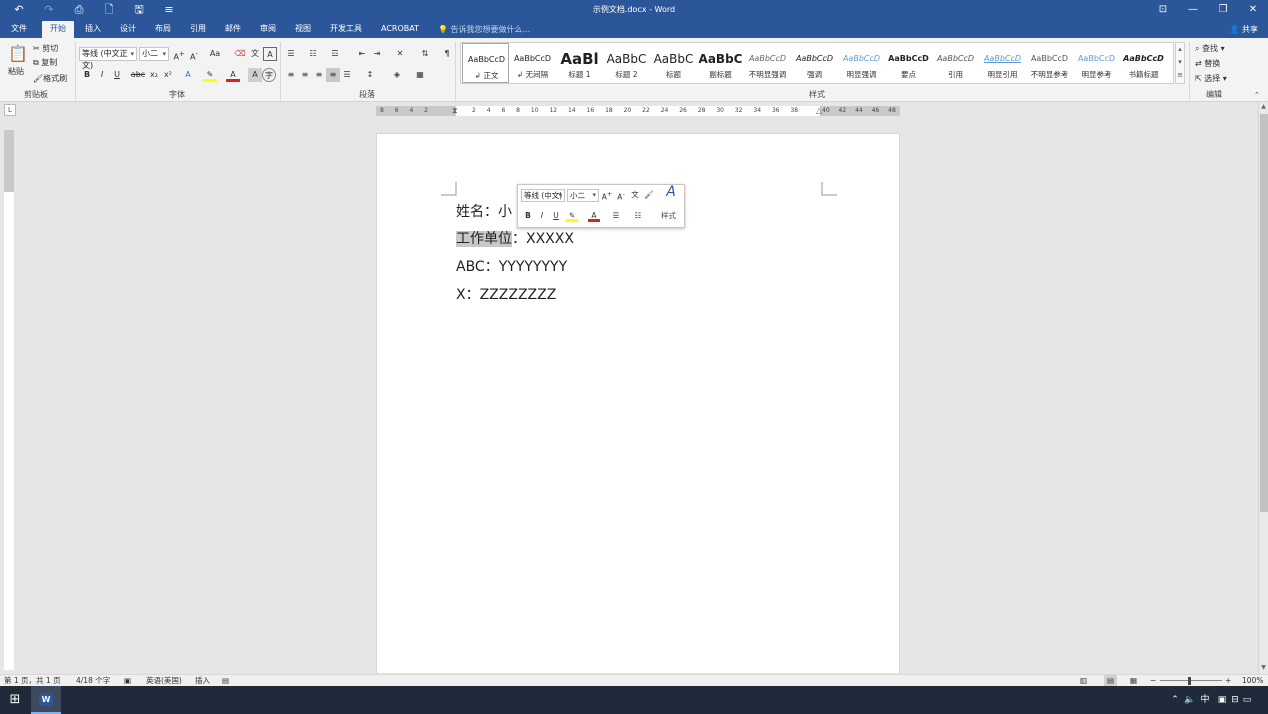  Describe the element at coordinates (10, 110) in the screenshot. I see `tab-stop-selector: L` at that location.